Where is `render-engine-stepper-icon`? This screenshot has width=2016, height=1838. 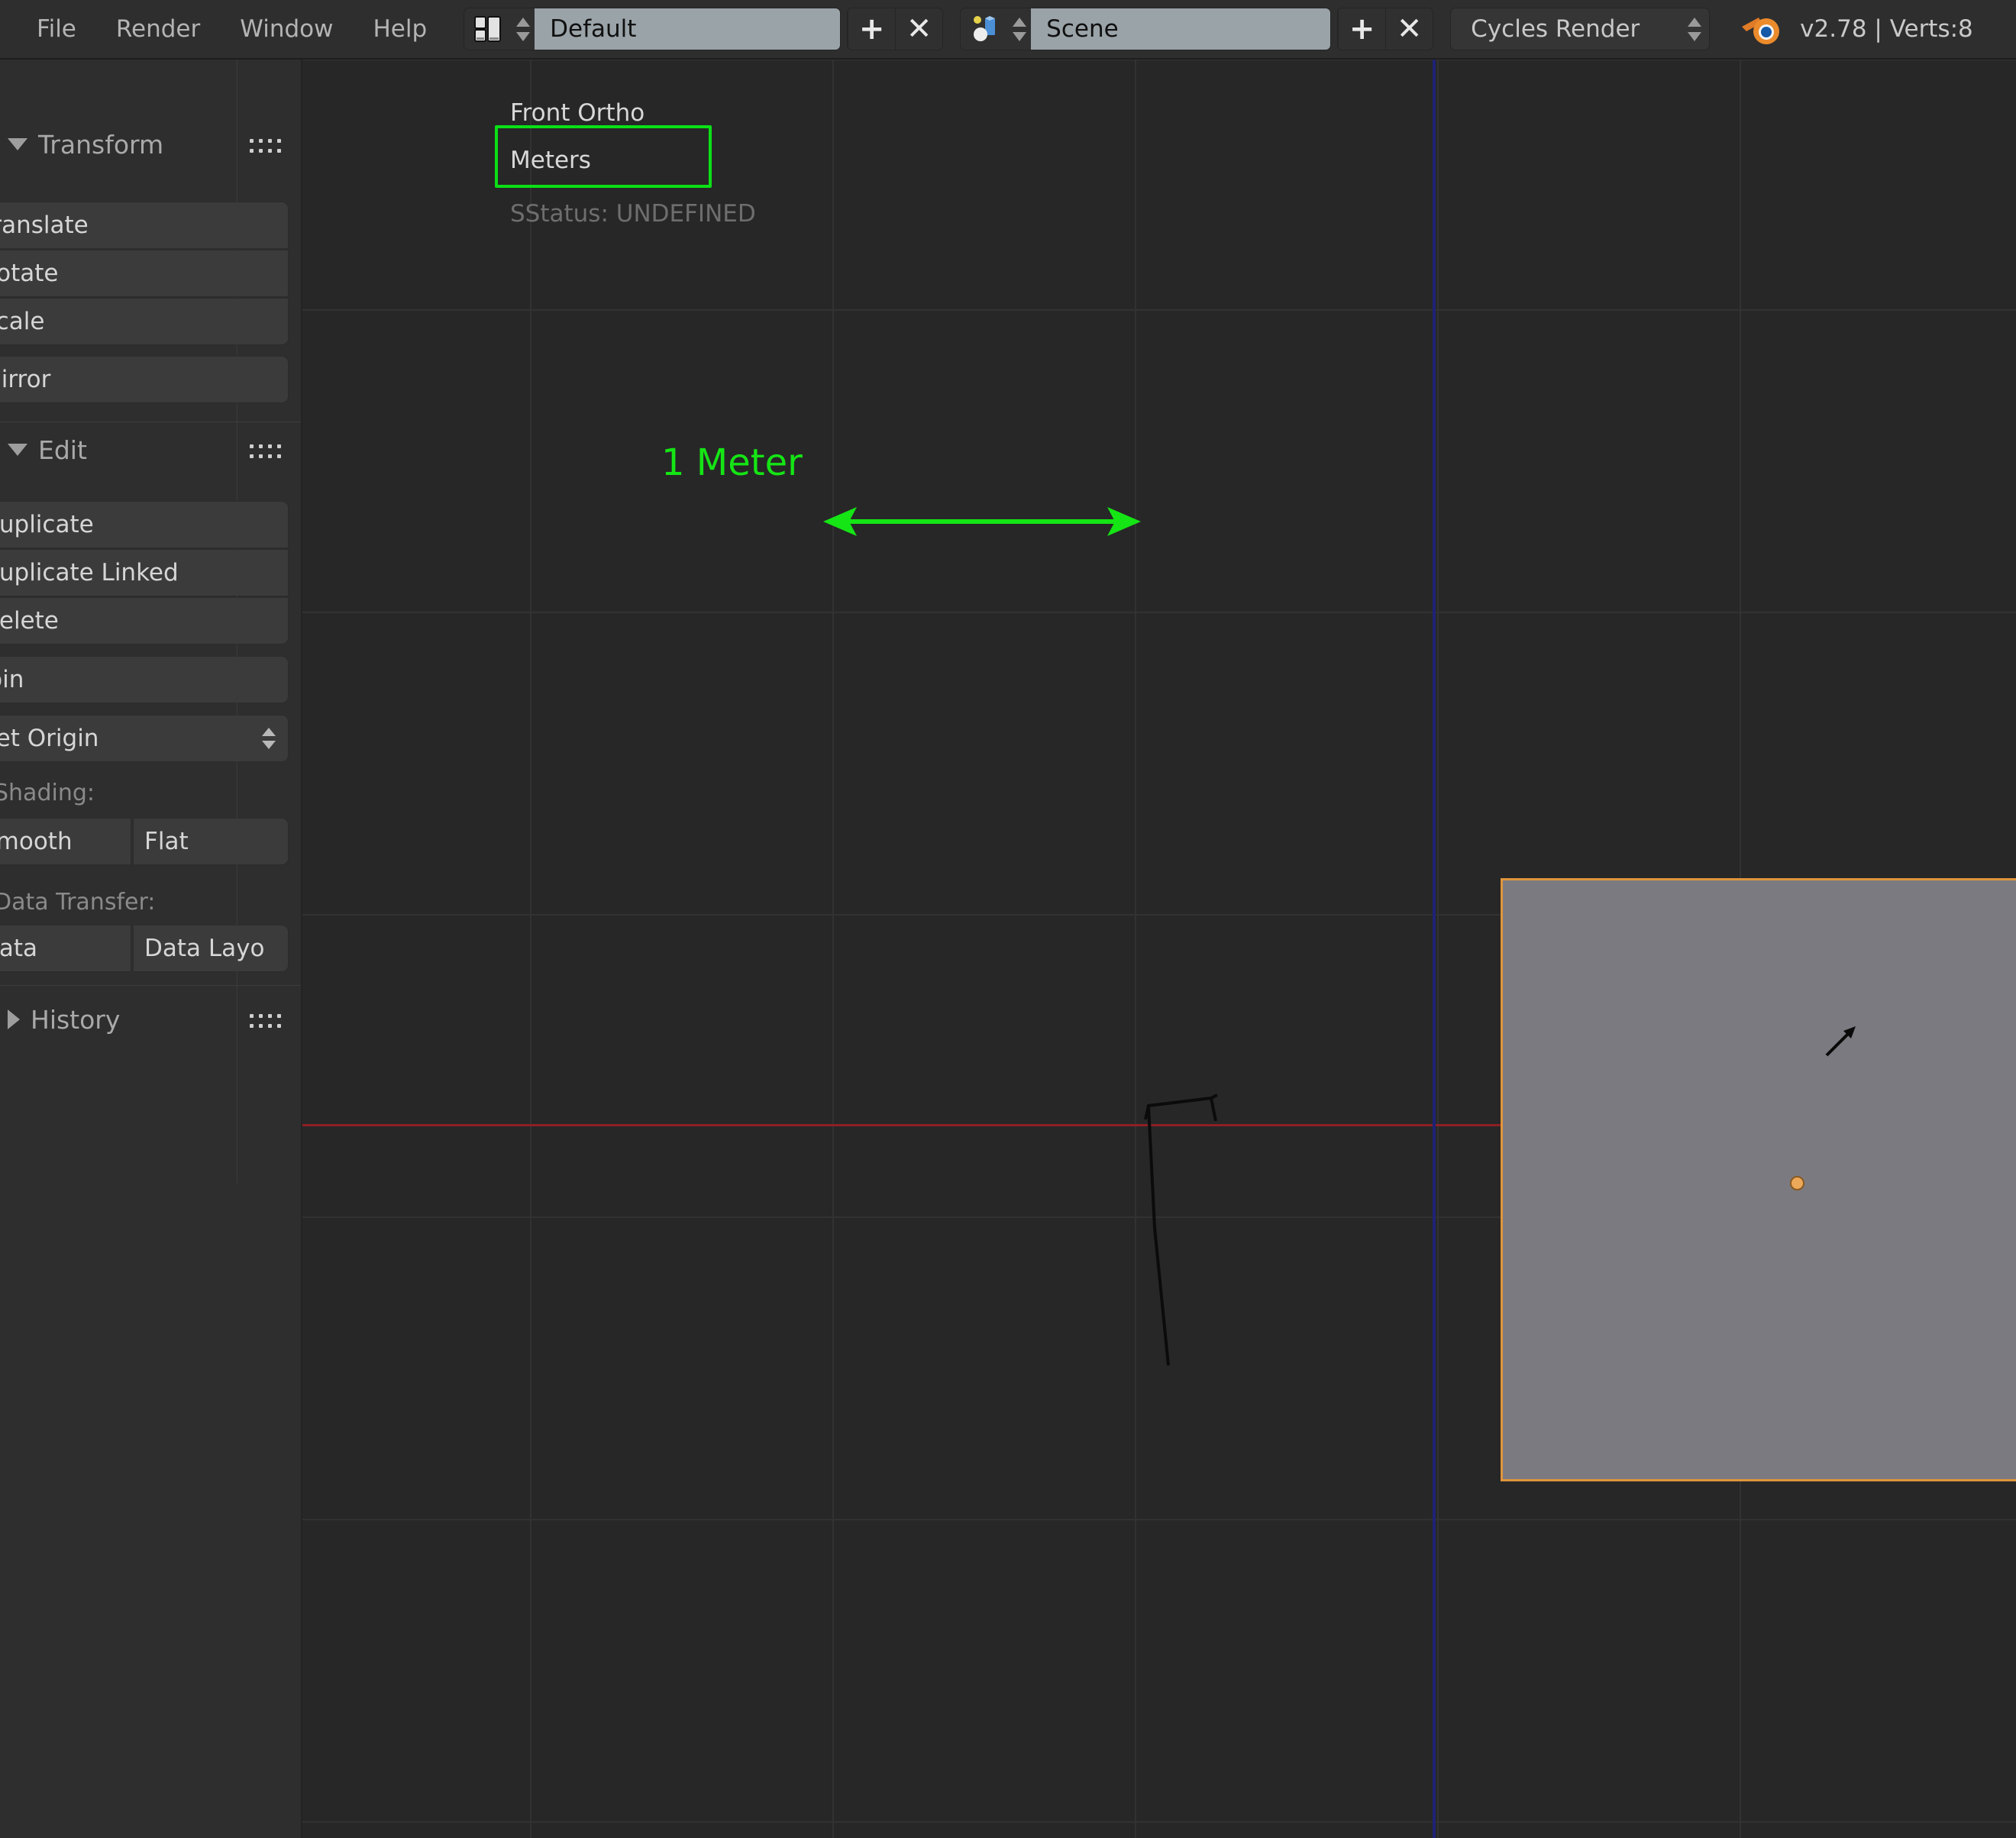 render-engine-stepper-icon is located at coordinates (1695, 29).